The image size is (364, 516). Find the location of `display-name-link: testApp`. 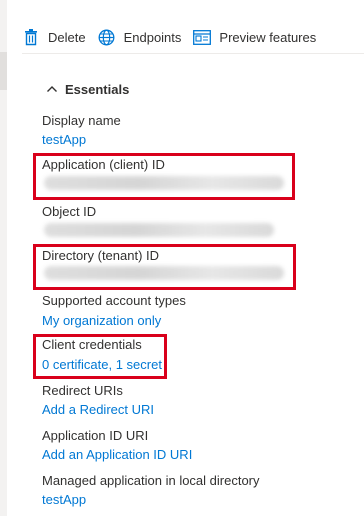

display-name-link: testApp is located at coordinates (64, 139).